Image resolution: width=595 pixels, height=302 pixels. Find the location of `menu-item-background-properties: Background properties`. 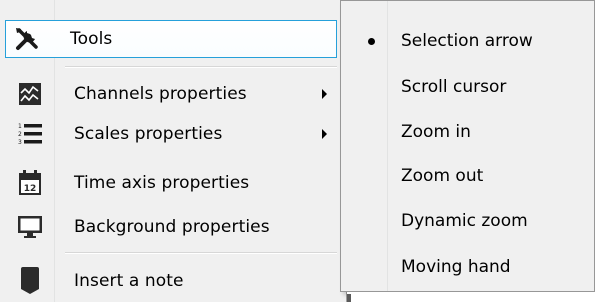

menu-item-background-properties: Background properties is located at coordinates (171, 227).